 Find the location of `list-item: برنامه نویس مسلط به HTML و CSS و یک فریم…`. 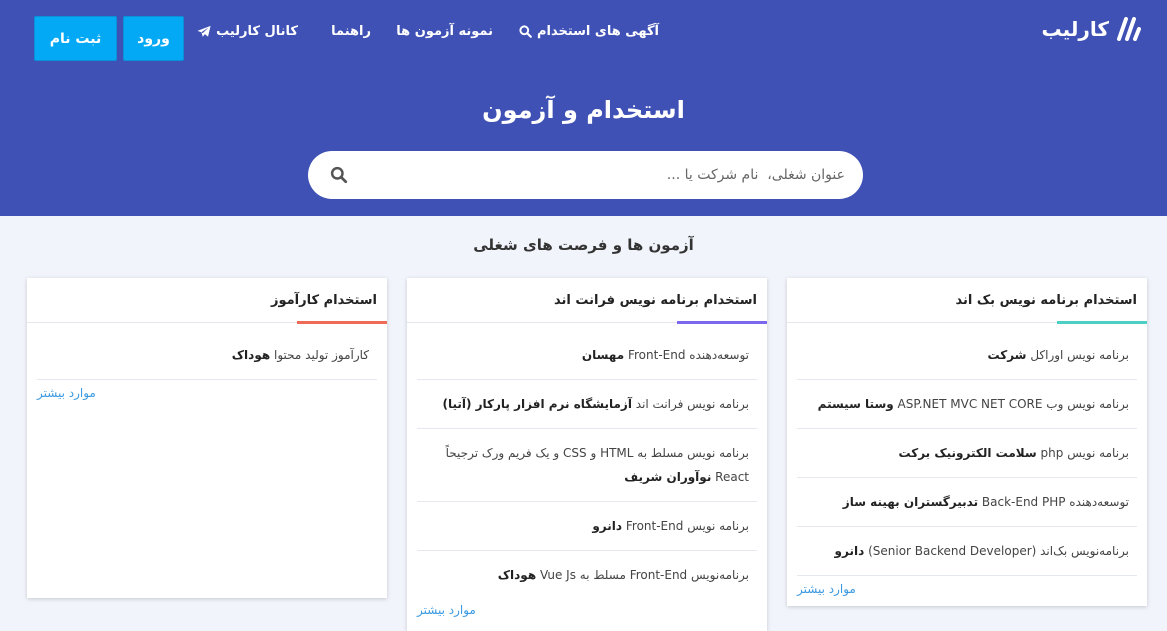

list-item: برنامه نویس مسلط به HTML و CSS و یک فریم… is located at coordinates (587, 465).